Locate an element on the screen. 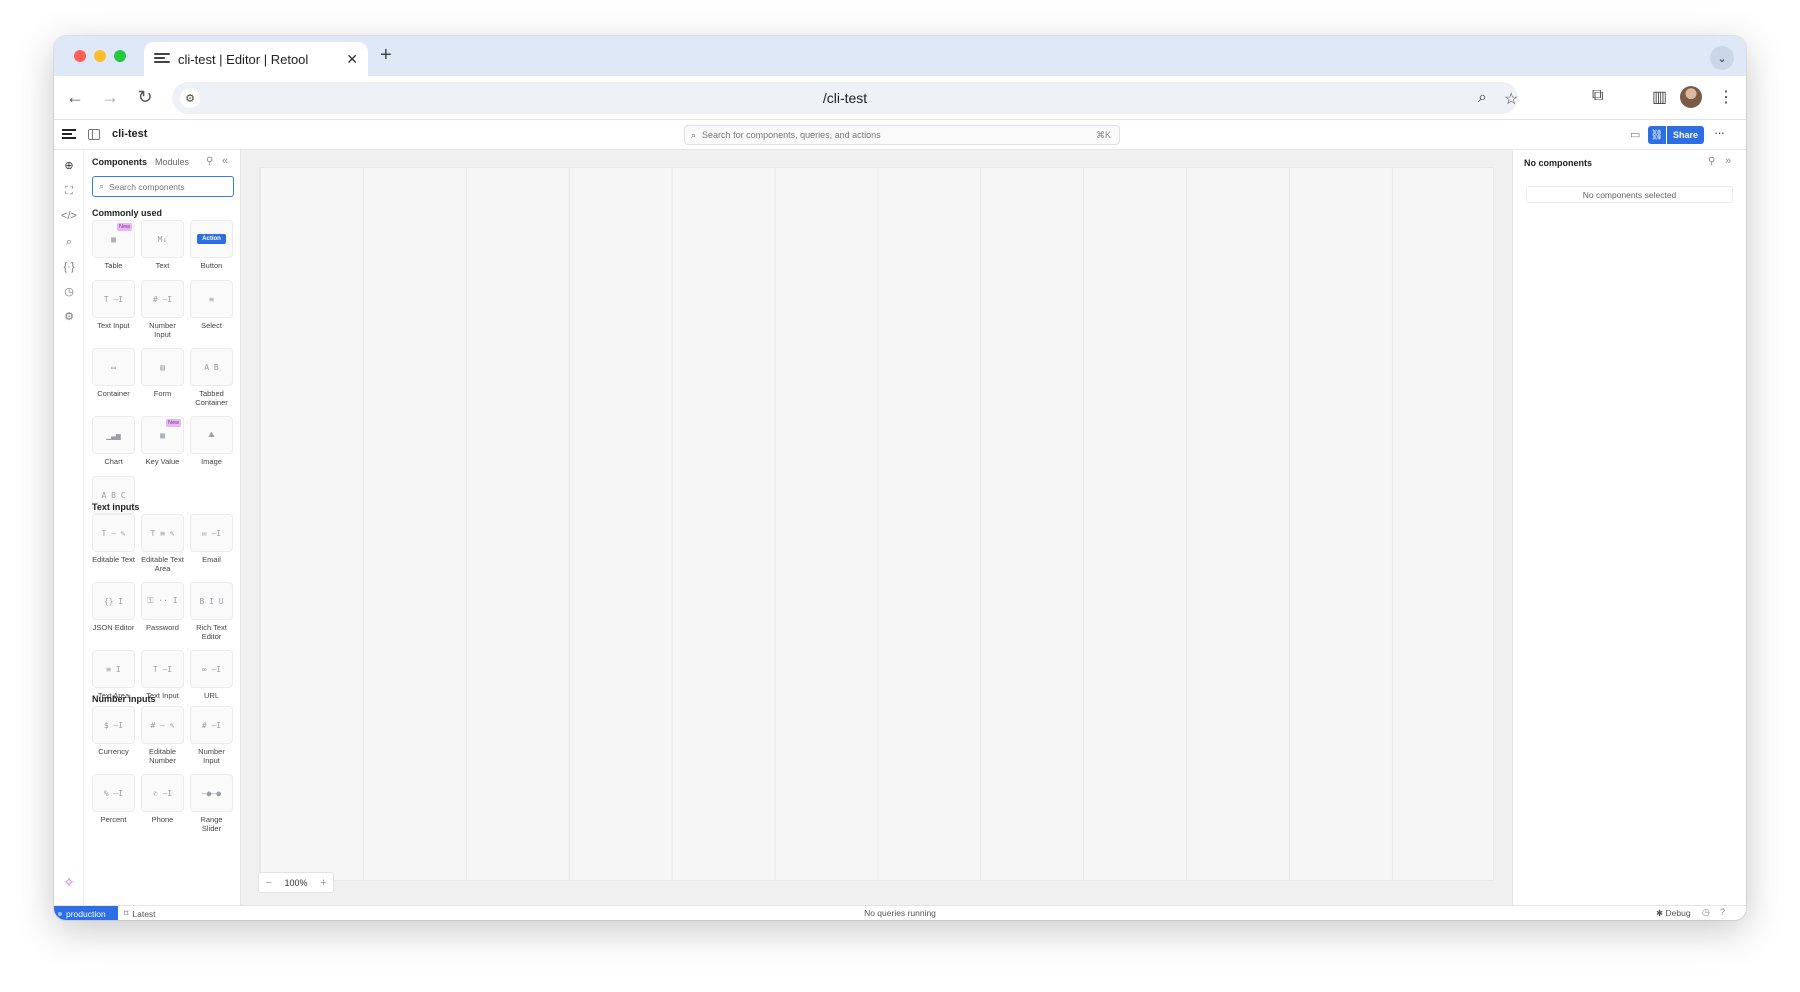 The width and height of the screenshot is (1800, 992). component-tile-url: ∞ —I URL is located at coordinates (211, 680).